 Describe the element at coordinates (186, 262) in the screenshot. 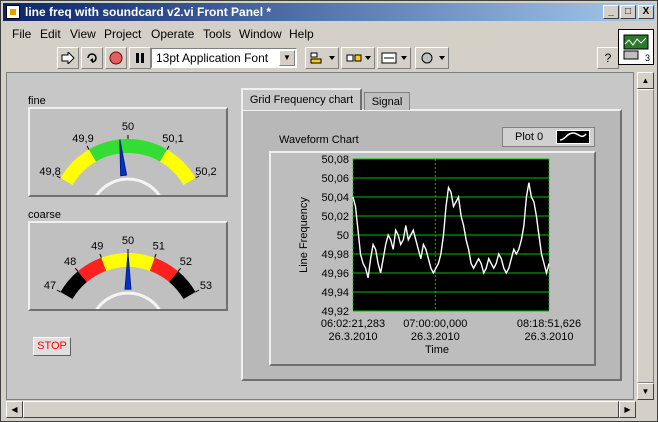

I see `gauge-coarse-tick-label-5: 52` at that location.